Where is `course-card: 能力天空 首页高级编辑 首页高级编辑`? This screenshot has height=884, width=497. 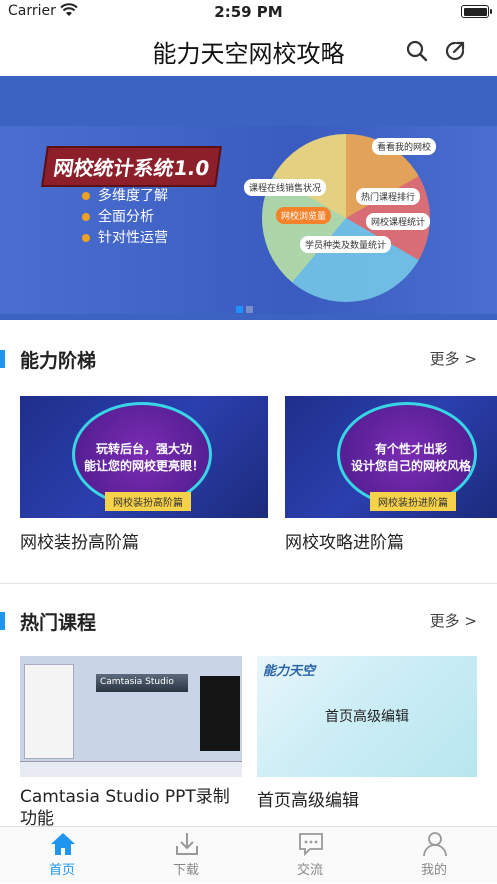 course-card: 能力天空 首页高级编辑 首页高级编辑 is located at coordinates (367, 736).